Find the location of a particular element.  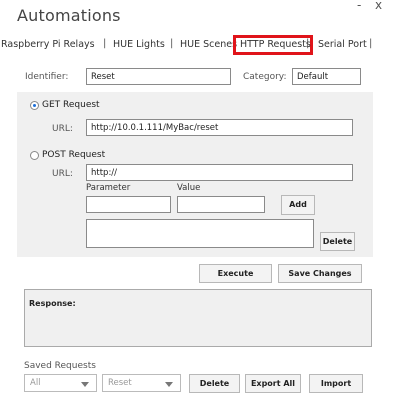

saved-requests-label: Saved Requests is located at coordinates (60, 366).